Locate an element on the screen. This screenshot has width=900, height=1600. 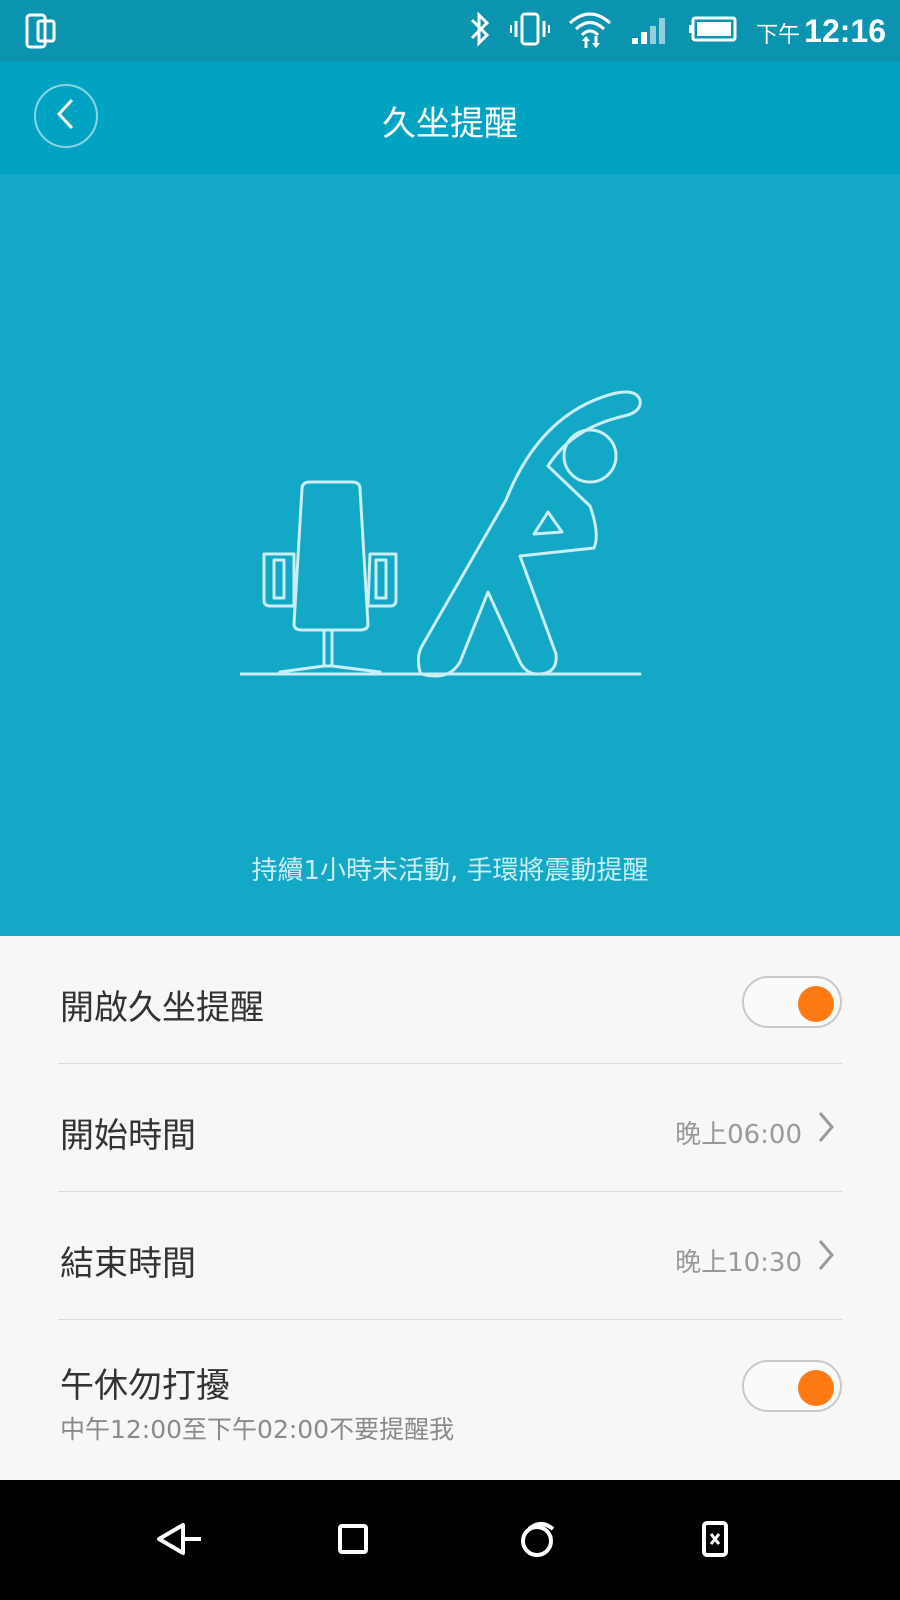
nav-back-button is located at coordinates (179, 1541).